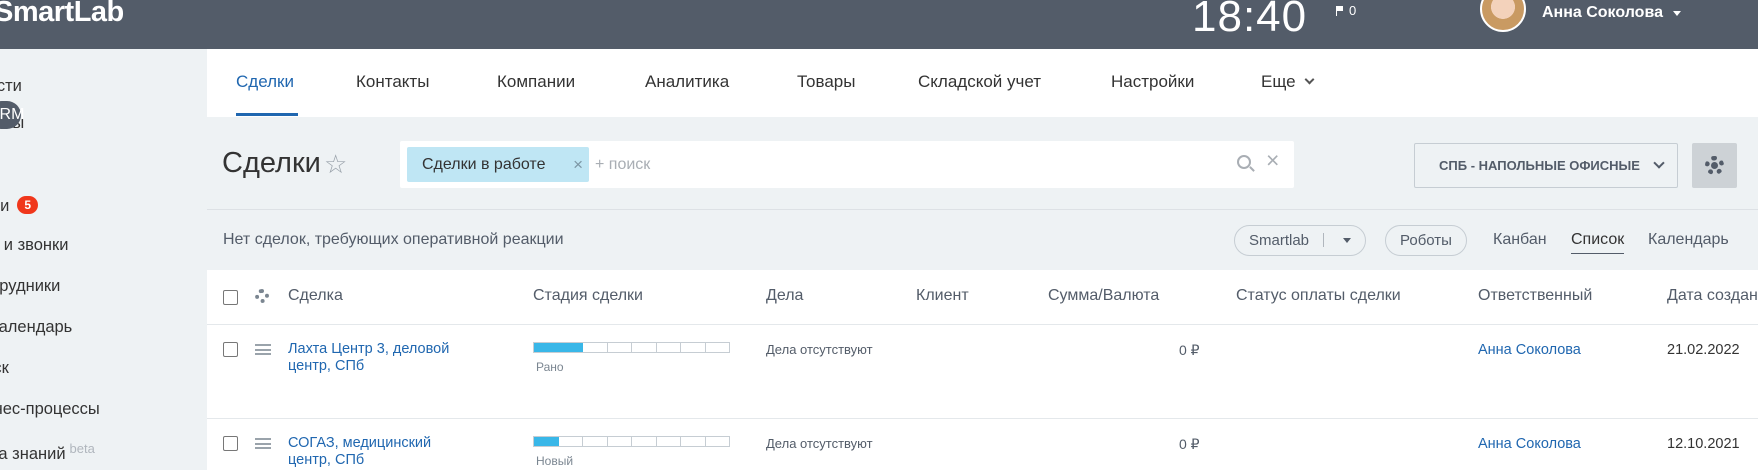  Describe the element at coordinates (315, 296) in the screenshot. I see `column-header-deal: Сделка` at that location.